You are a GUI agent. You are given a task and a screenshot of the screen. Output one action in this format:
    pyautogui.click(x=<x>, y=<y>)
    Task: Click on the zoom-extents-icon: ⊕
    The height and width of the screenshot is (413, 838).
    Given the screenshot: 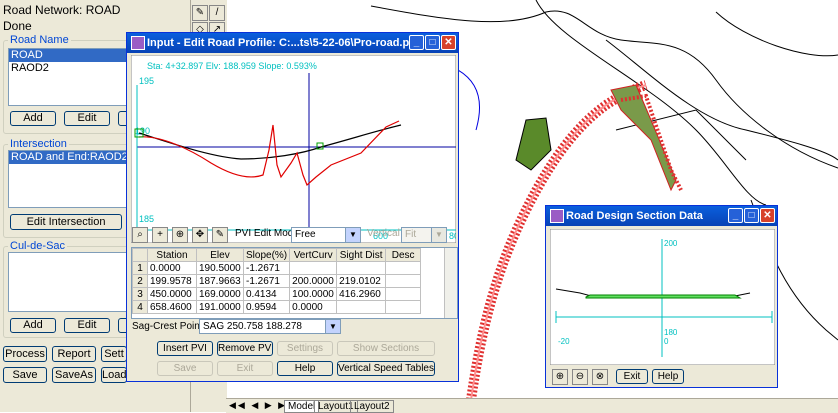 What is the action you would take?
    pyautogui.click(x=180, y=235)
    